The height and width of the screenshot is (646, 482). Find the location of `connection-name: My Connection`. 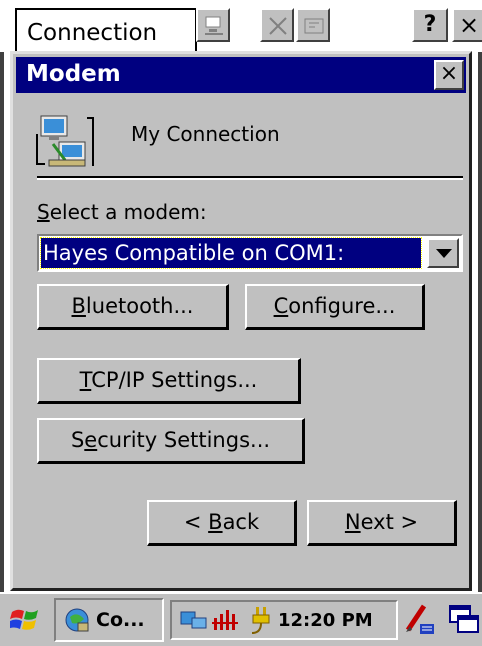

connection-name: My Connection is located at coordinates (205, 134).